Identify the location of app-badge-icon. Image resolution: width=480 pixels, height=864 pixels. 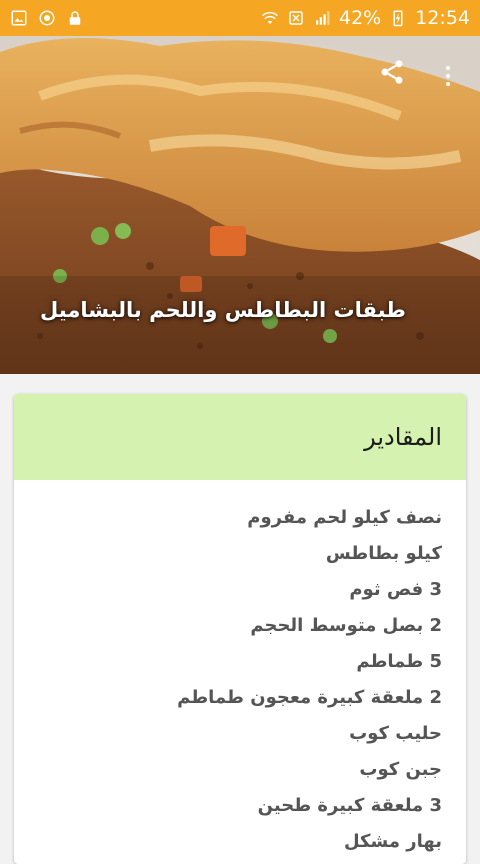
(47, 18).